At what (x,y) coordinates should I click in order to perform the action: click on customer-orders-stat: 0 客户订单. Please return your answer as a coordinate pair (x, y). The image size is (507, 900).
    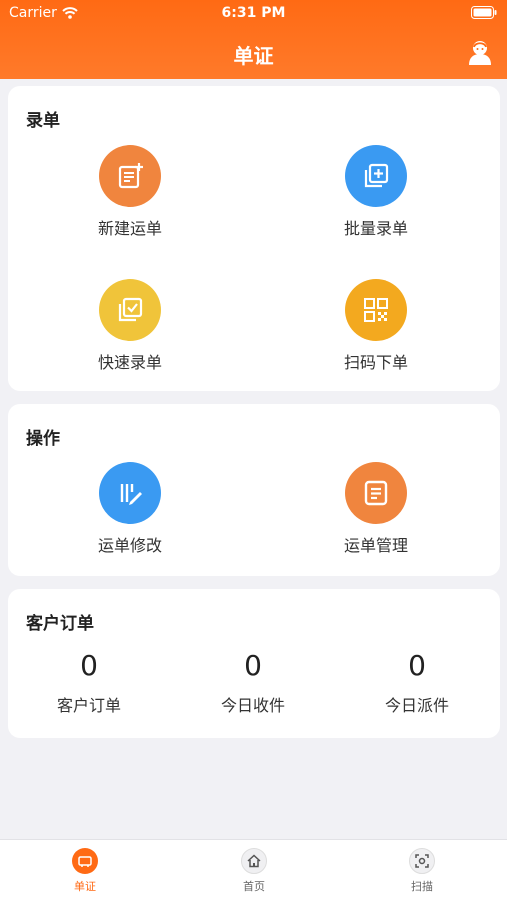
    Looking at the image, I should click on (89, 682).